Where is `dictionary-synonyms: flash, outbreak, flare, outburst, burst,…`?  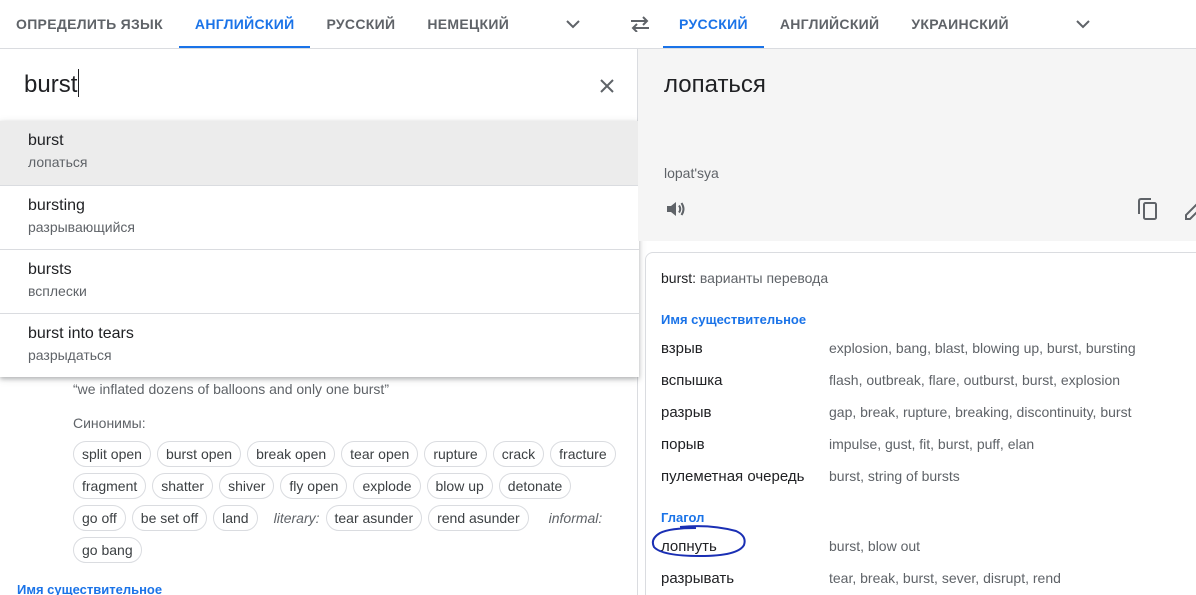
dictionary-synonyms: flash, outbreak, flare, outburst, burst,… is located at coordinates (975, 380).